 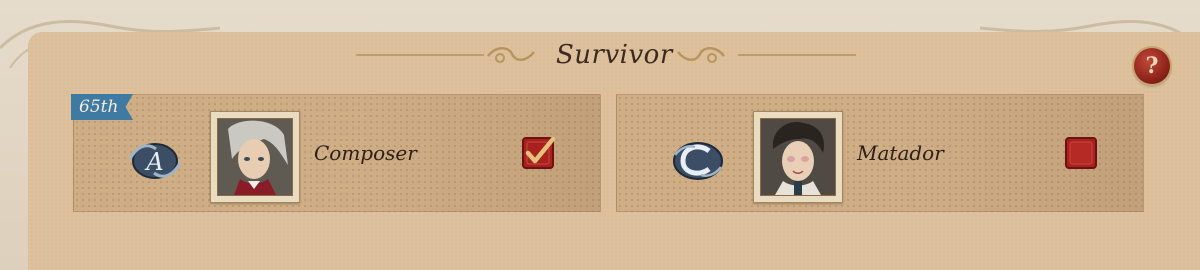 What do you see at coordinates (614, 55) in the screenshot?
I see `page-title: Survivor` at bounding box center [614, 55].